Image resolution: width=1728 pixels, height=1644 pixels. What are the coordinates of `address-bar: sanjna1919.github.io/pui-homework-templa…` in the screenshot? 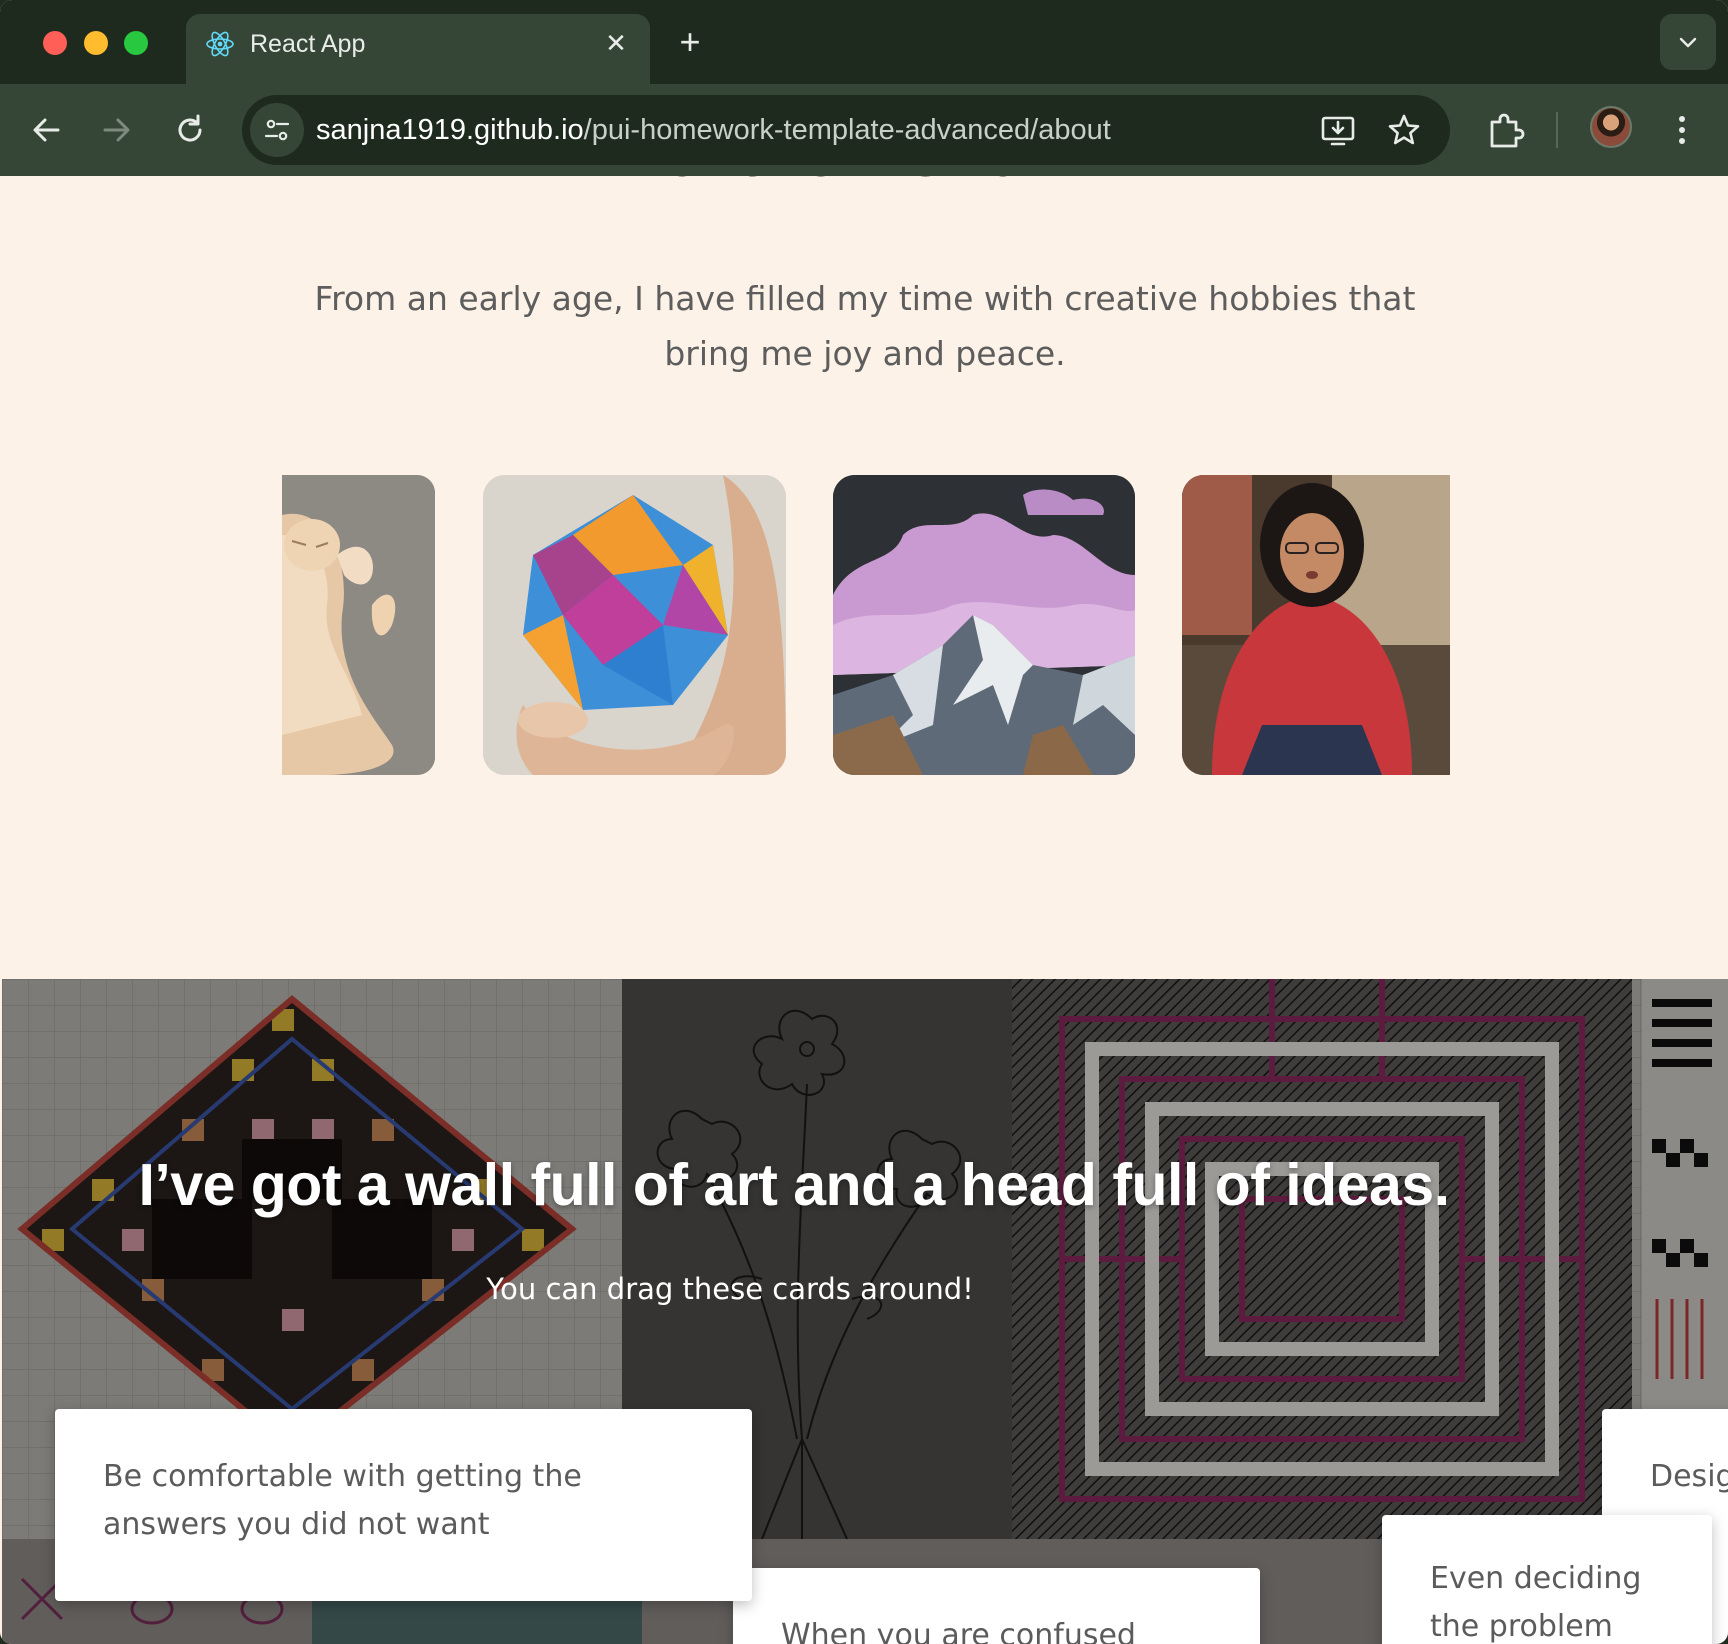 It's located at (846, 130).